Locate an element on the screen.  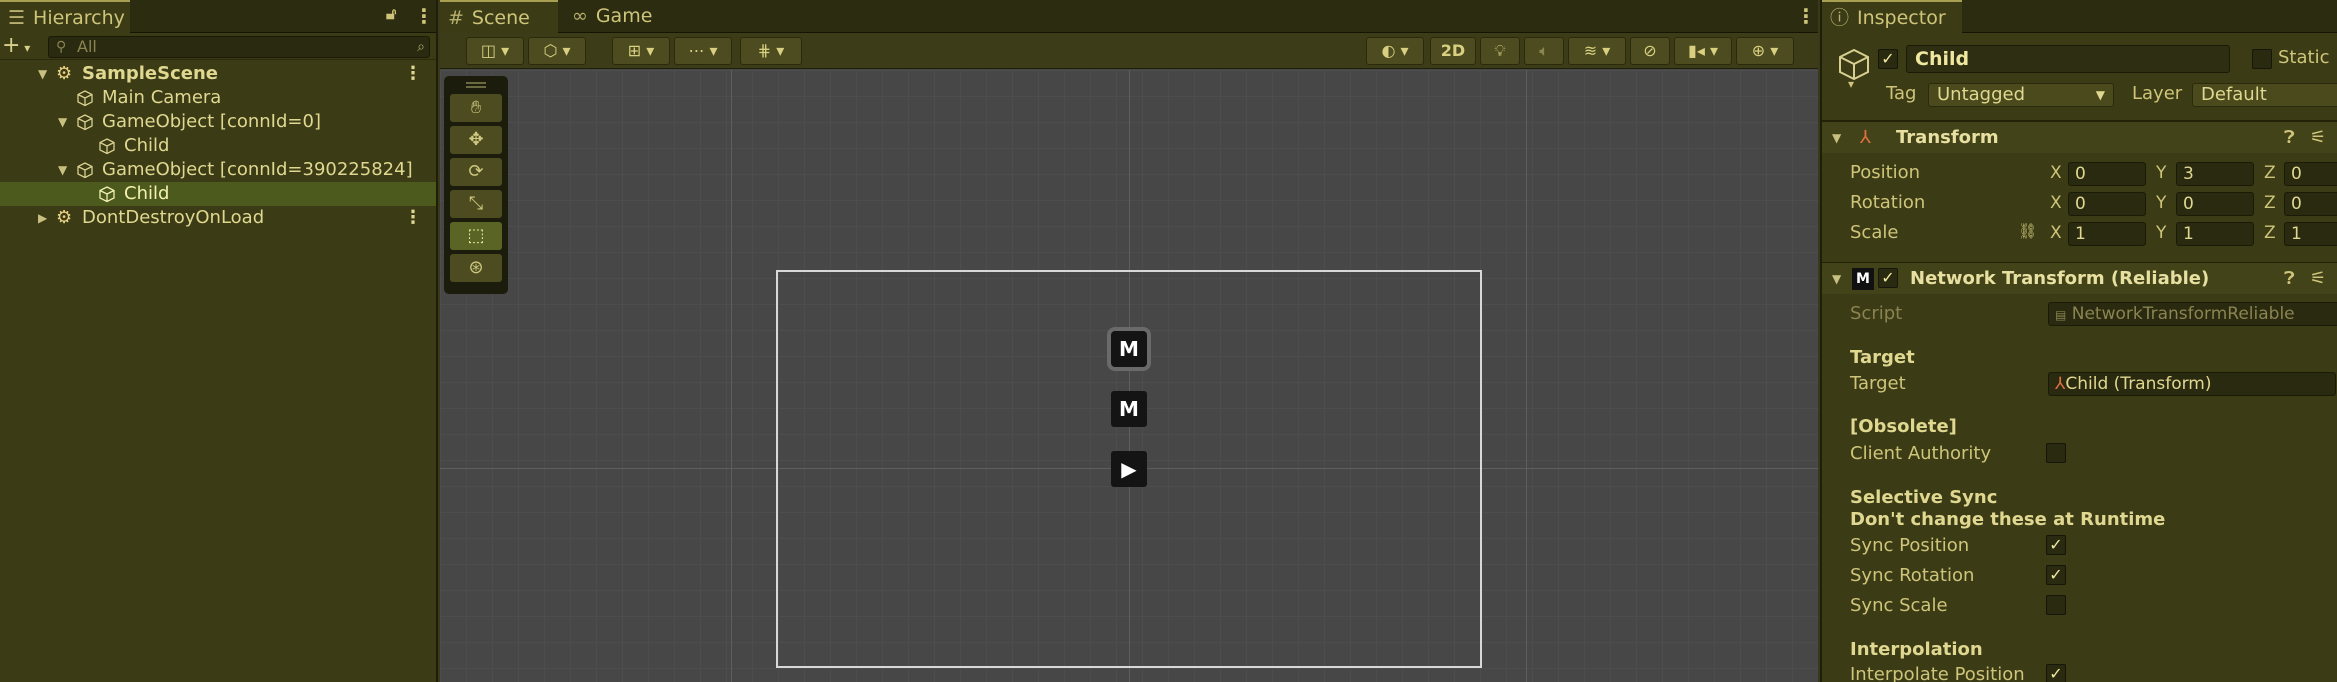
hierarchy-tabbar: ☰ Hierarchy 🔓︎ ⋮ is located at coordinates (218, 16).